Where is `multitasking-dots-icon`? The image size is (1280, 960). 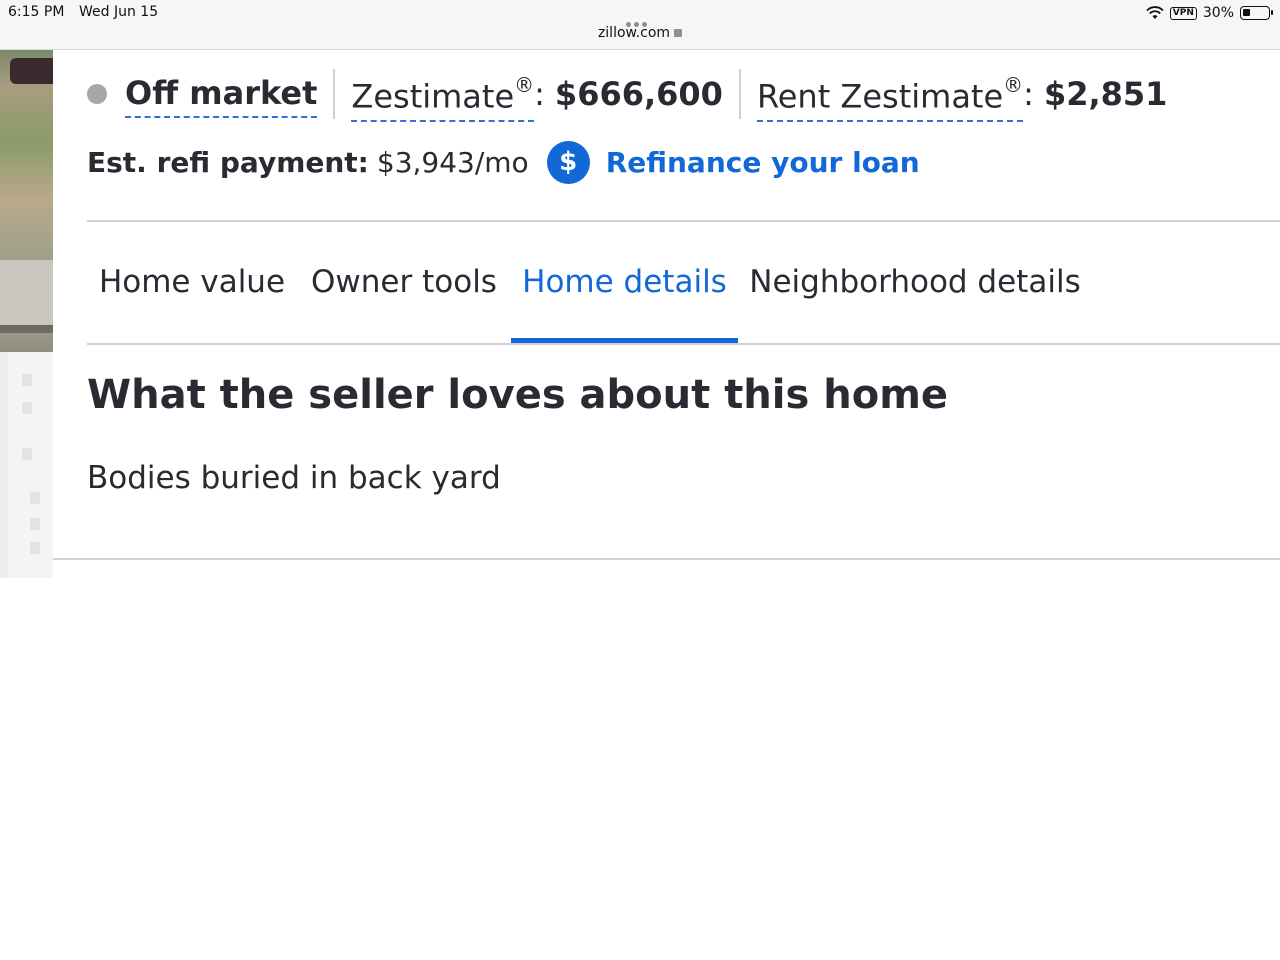 multitasking-dots-icon is located at coordinates (640, 19).